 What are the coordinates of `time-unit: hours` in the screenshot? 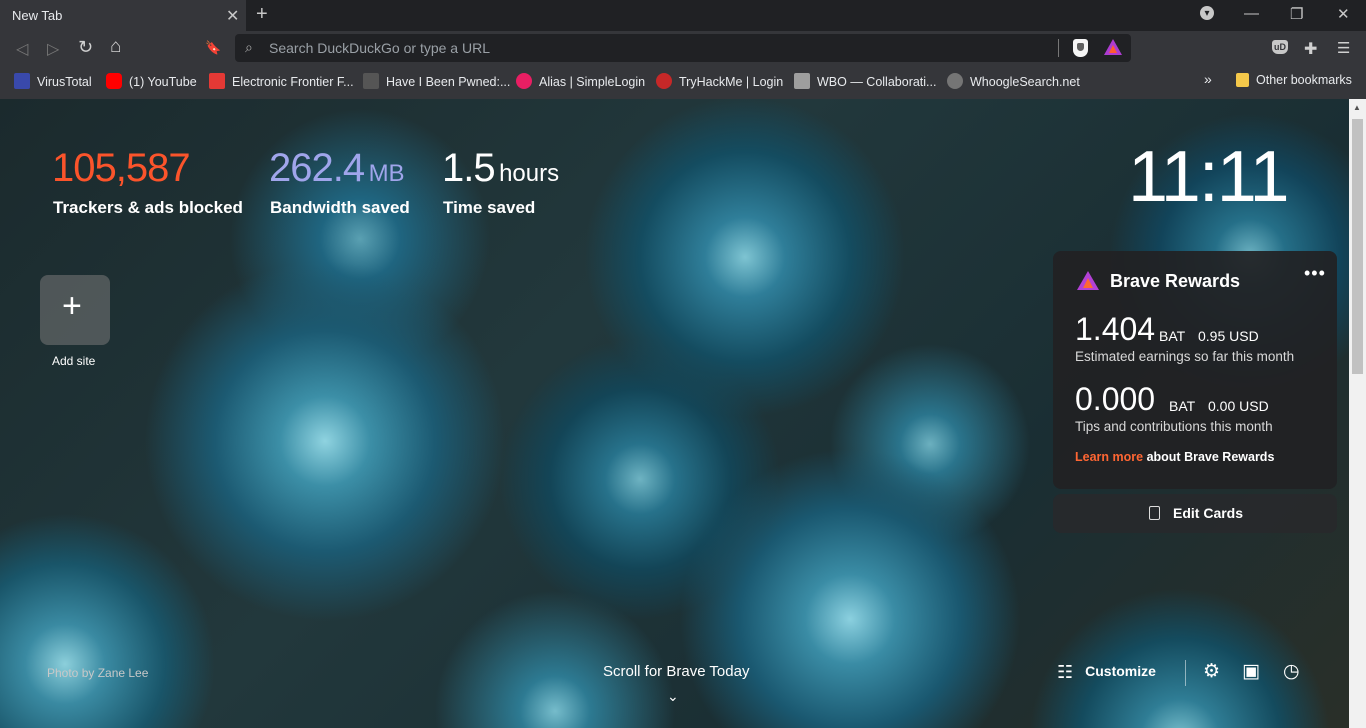 It's located at (529, 173).